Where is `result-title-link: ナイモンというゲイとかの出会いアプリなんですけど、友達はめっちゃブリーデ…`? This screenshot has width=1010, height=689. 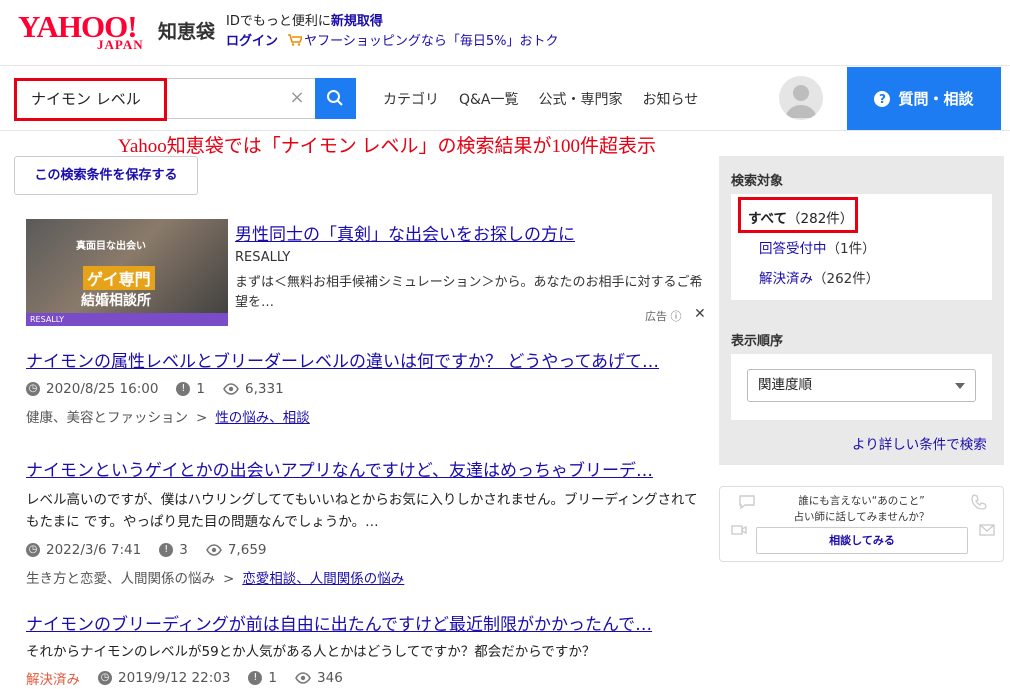 result-title-link: ナイモンというゲイとかの出会いアプリなんですけど、友達はめっちゃブリーデ… is located at coordinates (366, 468).